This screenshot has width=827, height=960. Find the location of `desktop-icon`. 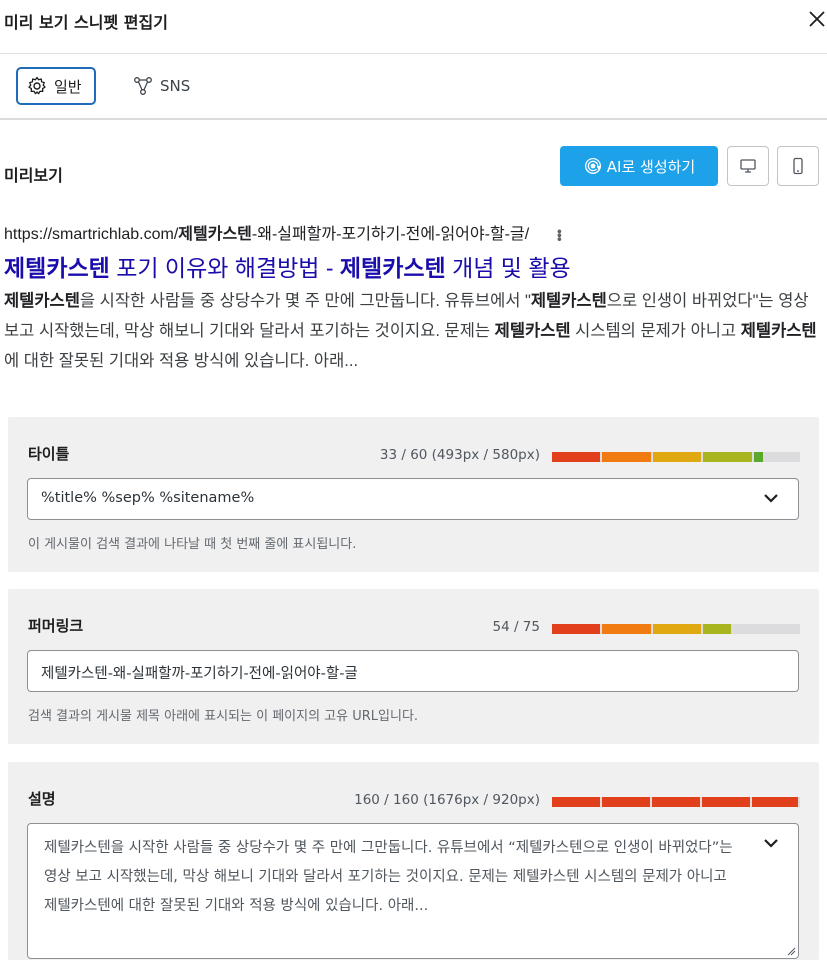

desktop-icon is located at coordinates (748, 166).